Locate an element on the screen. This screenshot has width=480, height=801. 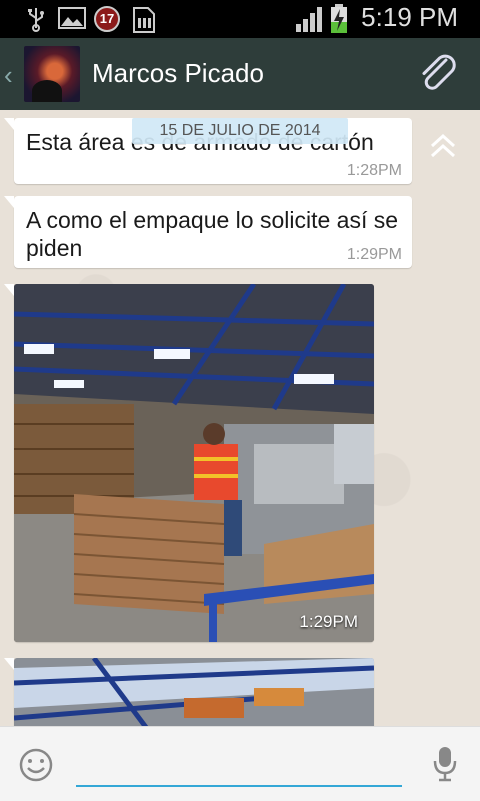
avatar is located at coordinates (52, 74).